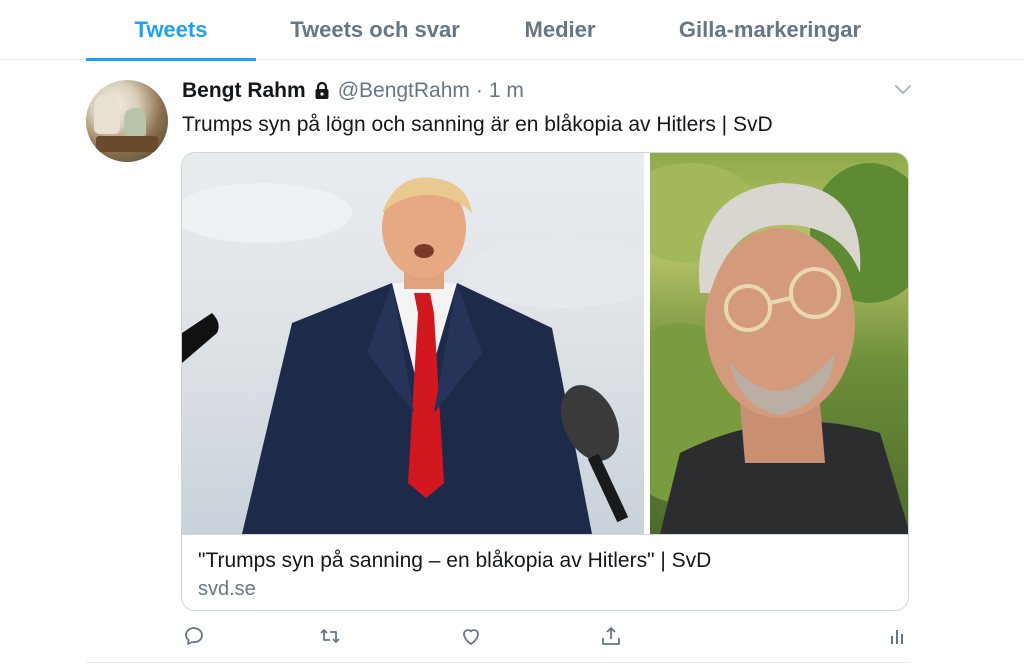  Describe the element at coordinates (404, 91) in the screenshot. I see `author-handle: @BengtRahm` at that location.